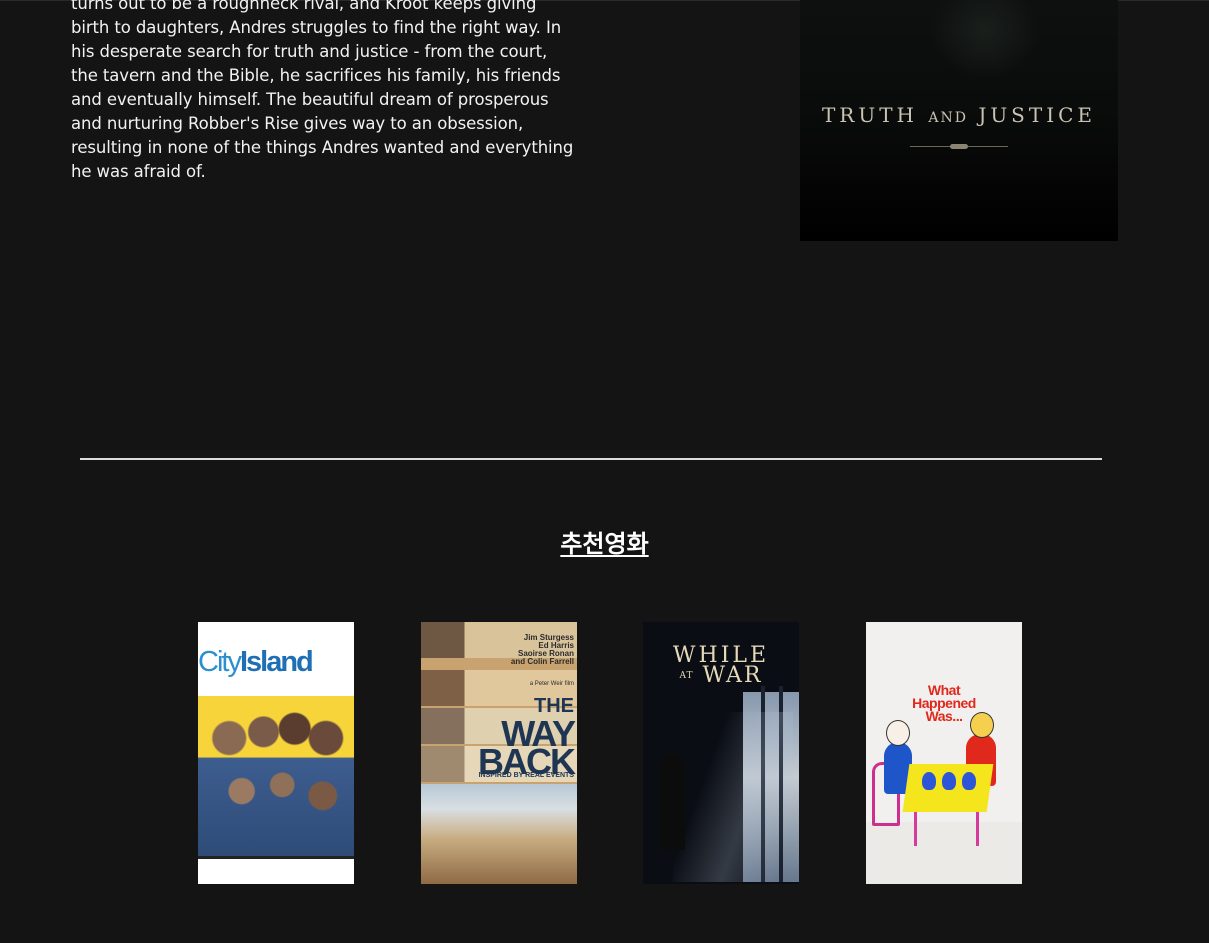 This screenshot has width=1209, height=943. What do you see at coordinates (138, 171) in the screenshot?
I see `synopsis-line: he was afraid of.` at bounding box center [138, 171].